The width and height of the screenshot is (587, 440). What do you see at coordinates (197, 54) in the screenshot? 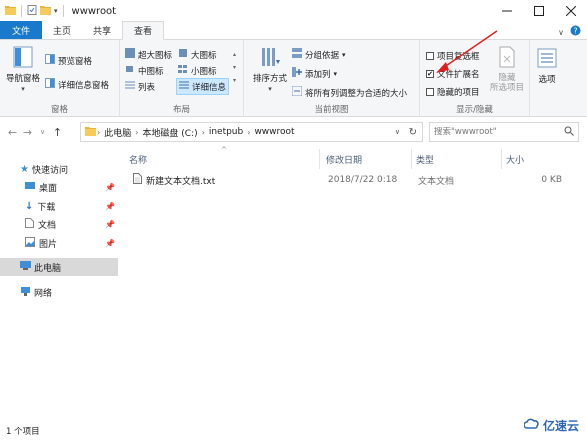
I see `layout-large-icons: 大图标` at bounding box center [197, 54].